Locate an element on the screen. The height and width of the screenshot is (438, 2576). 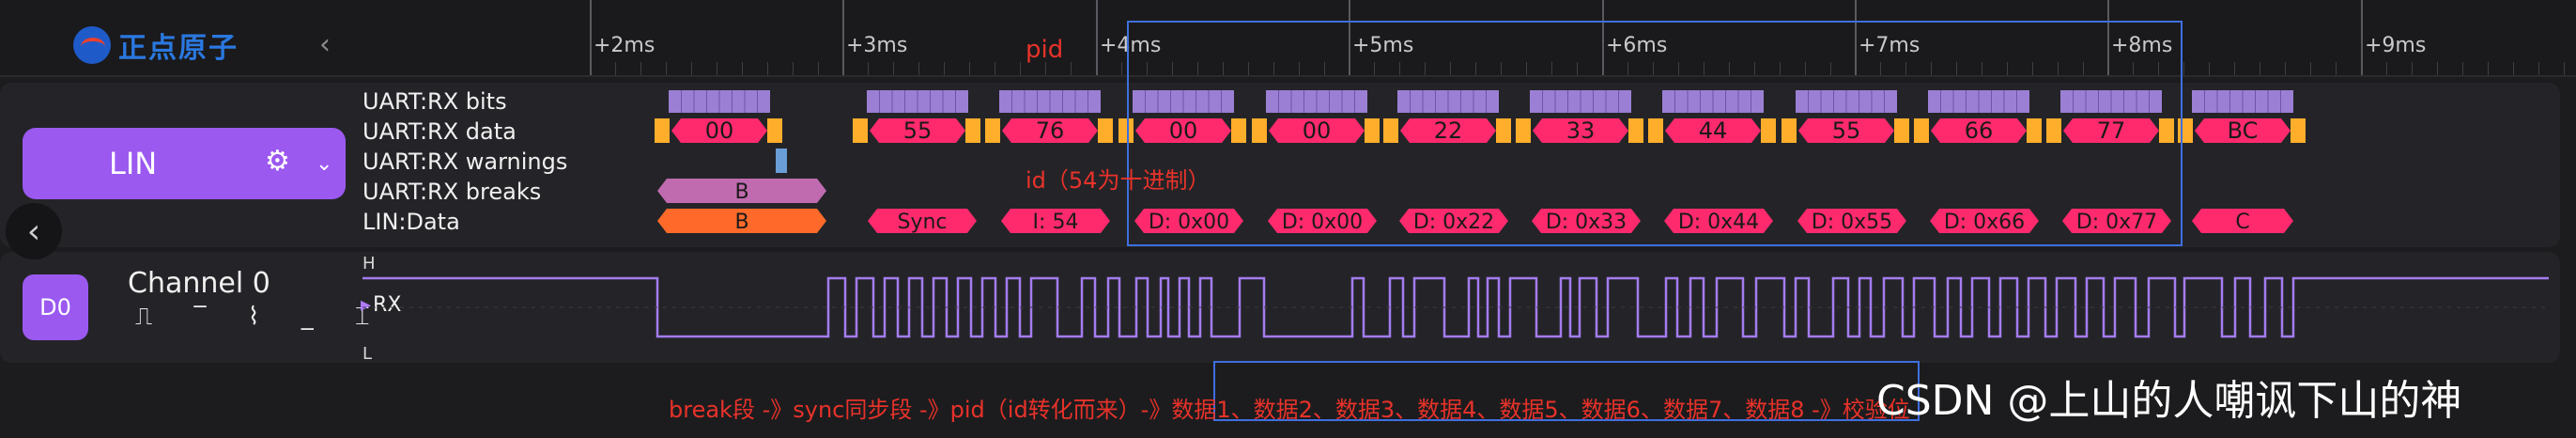
rx-warning-marker is located at coordinates (781, 161).